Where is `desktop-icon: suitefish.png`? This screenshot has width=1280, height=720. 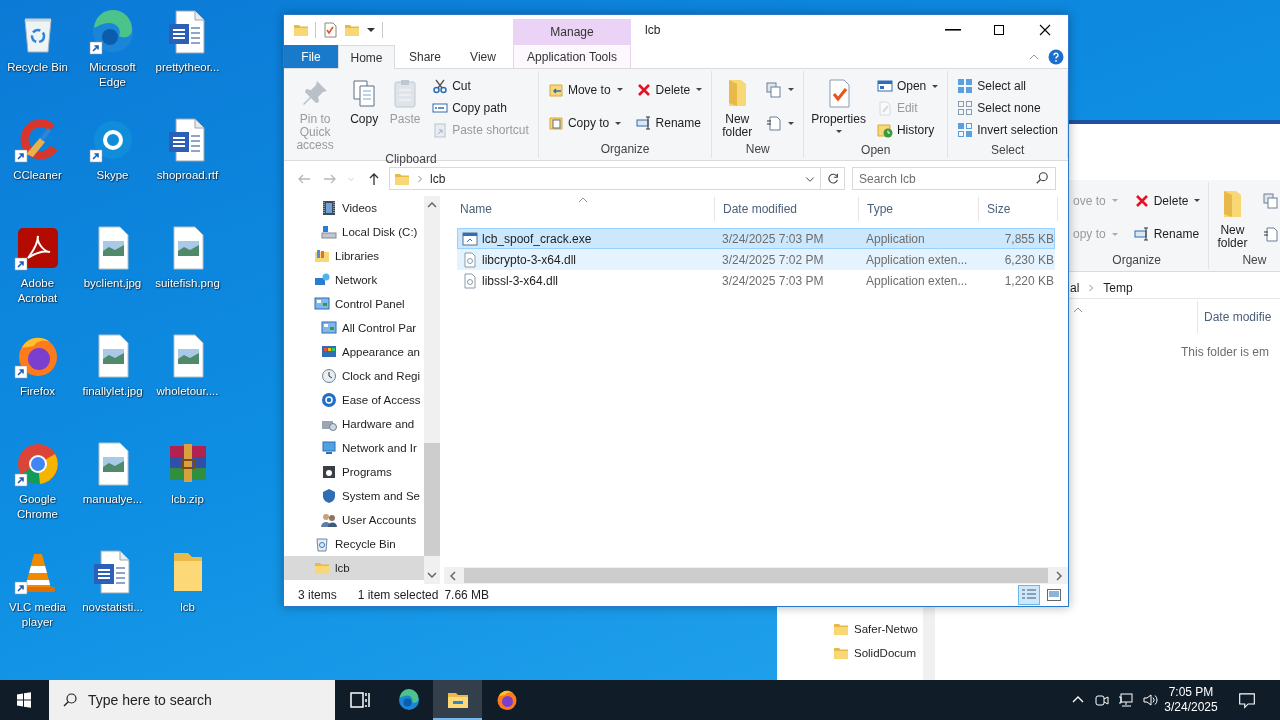
desktop-icon: suitefish.png is located at coordinates (187, 274).